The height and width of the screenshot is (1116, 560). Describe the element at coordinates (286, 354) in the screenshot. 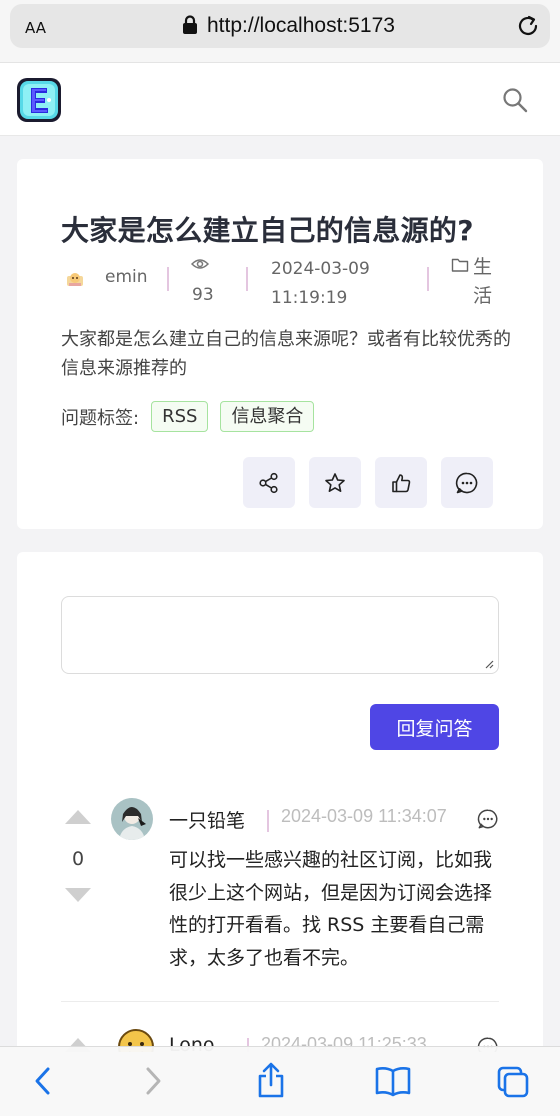

I see `question-body: 大家都是怎么建立自己的信息来源呢？或者有比较优秀的信息来源推荐的` at that location.